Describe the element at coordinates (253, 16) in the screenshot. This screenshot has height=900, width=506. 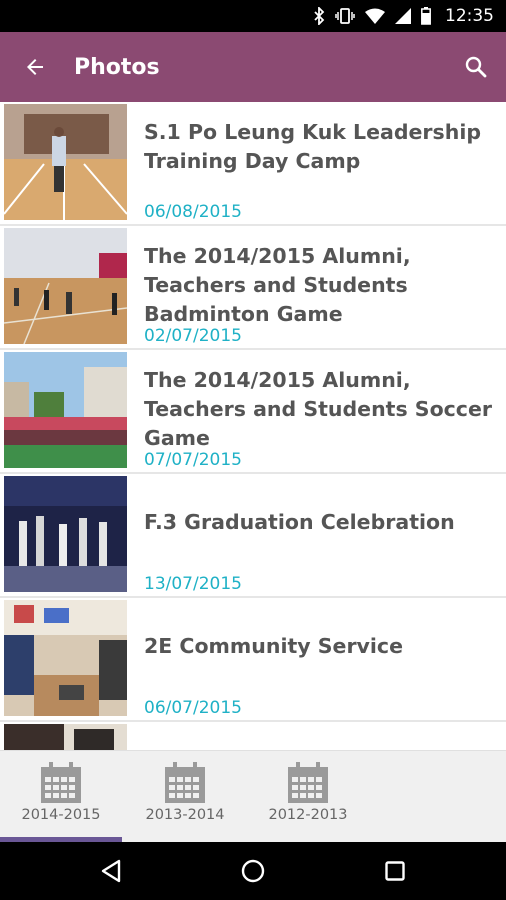
I see `status-bar: 12:35` at that location.